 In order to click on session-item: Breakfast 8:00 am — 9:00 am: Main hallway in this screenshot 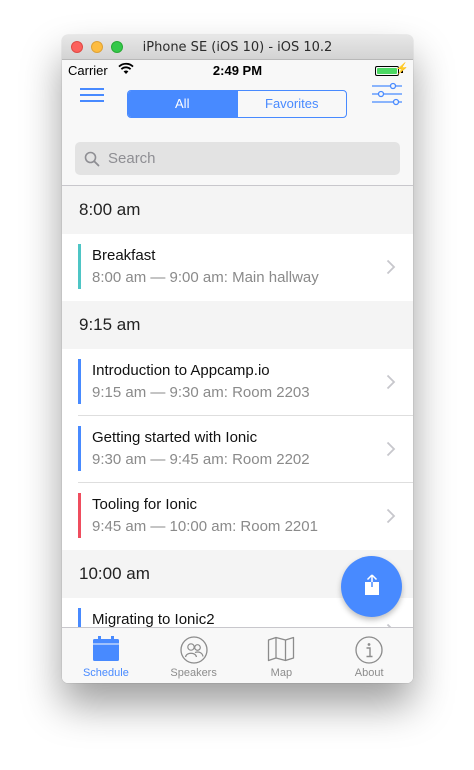, I will do `click(237, 267)`.